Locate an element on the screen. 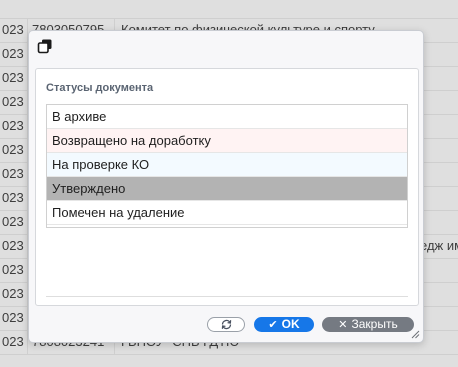  ok-button: ✔ OK is located at coordinates (284, 324).